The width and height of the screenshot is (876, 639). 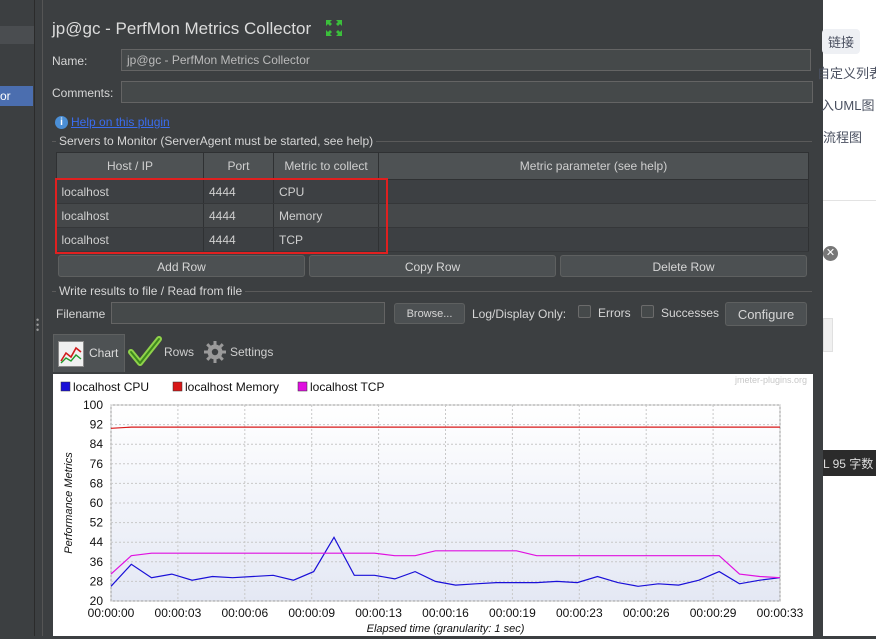 I want to click on x-tick-label: 00:00:09, so click(x=311, y=613).